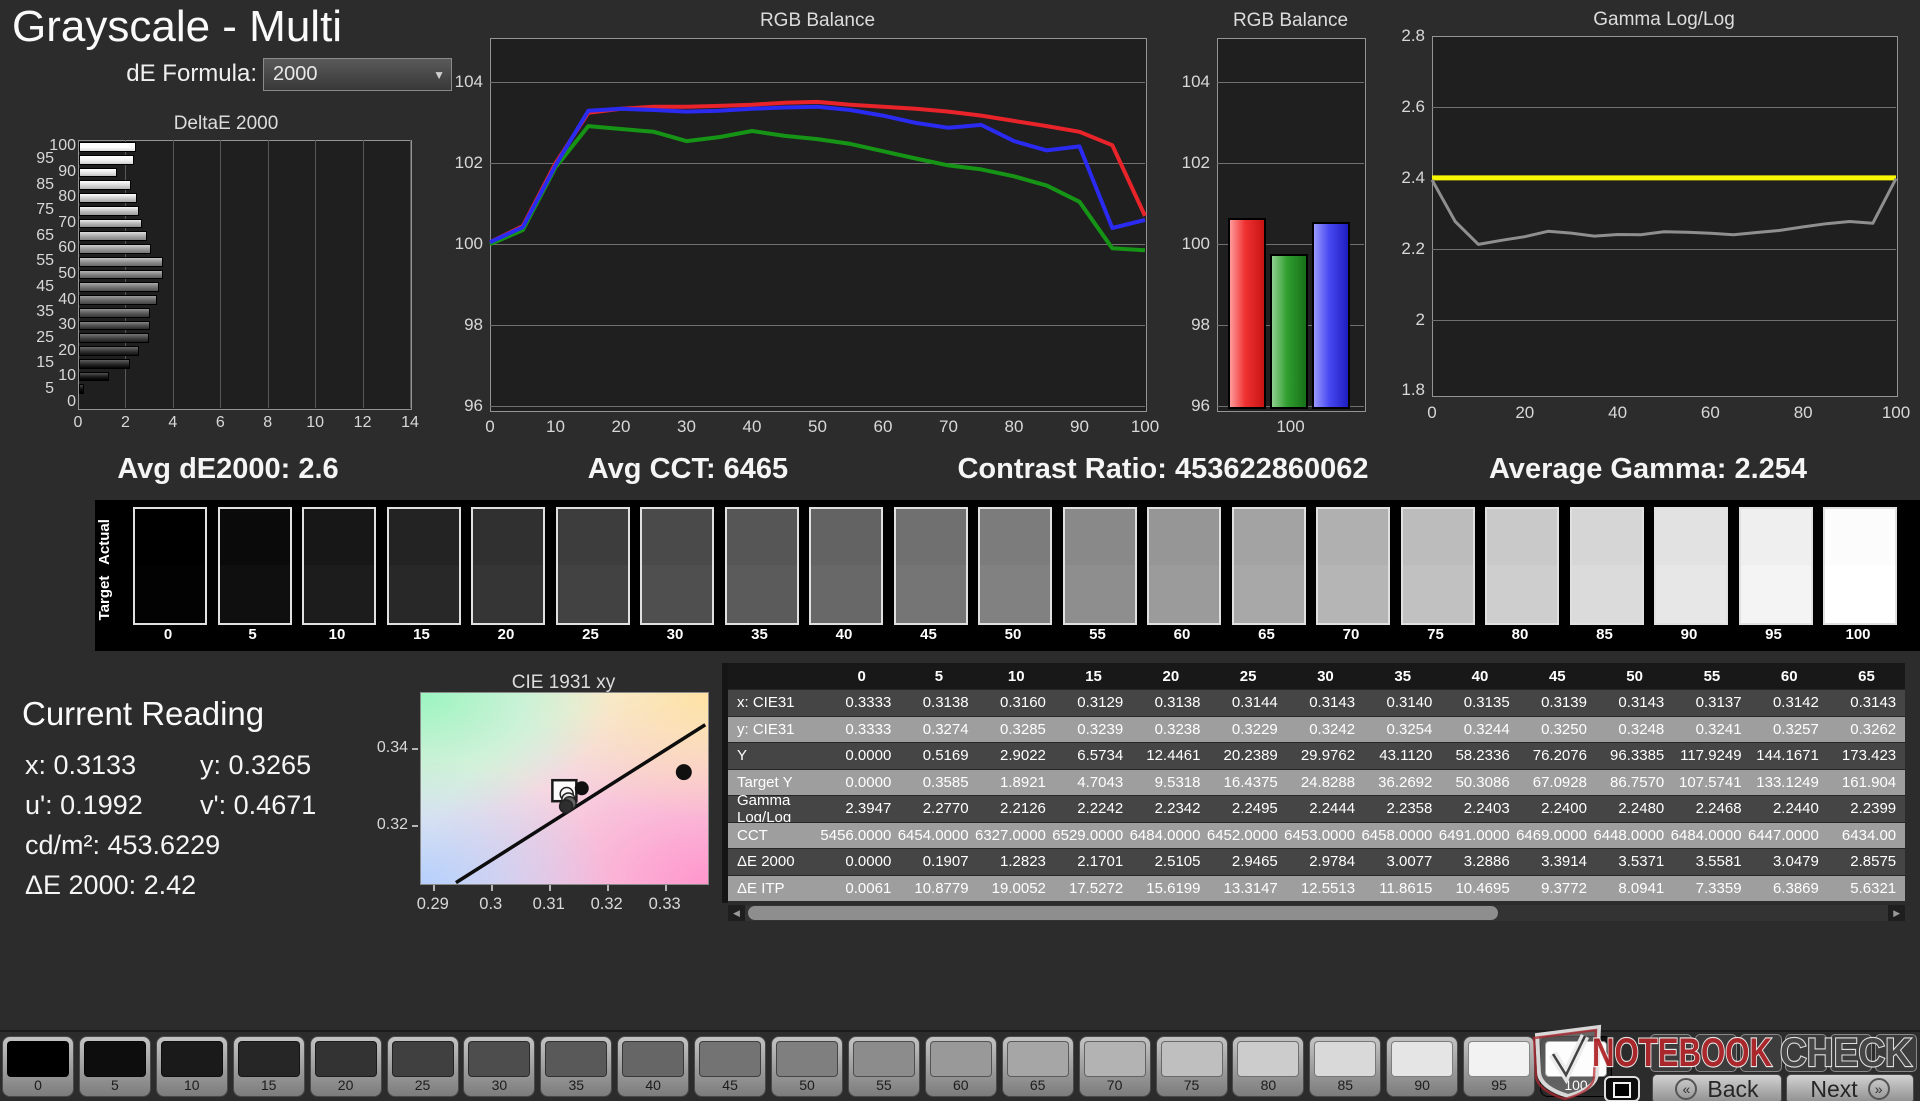  What do you see at coordinates (191, 1066) in the screenshot?
I see `patch-button-10: 10` at bounding box center [191, 1066].